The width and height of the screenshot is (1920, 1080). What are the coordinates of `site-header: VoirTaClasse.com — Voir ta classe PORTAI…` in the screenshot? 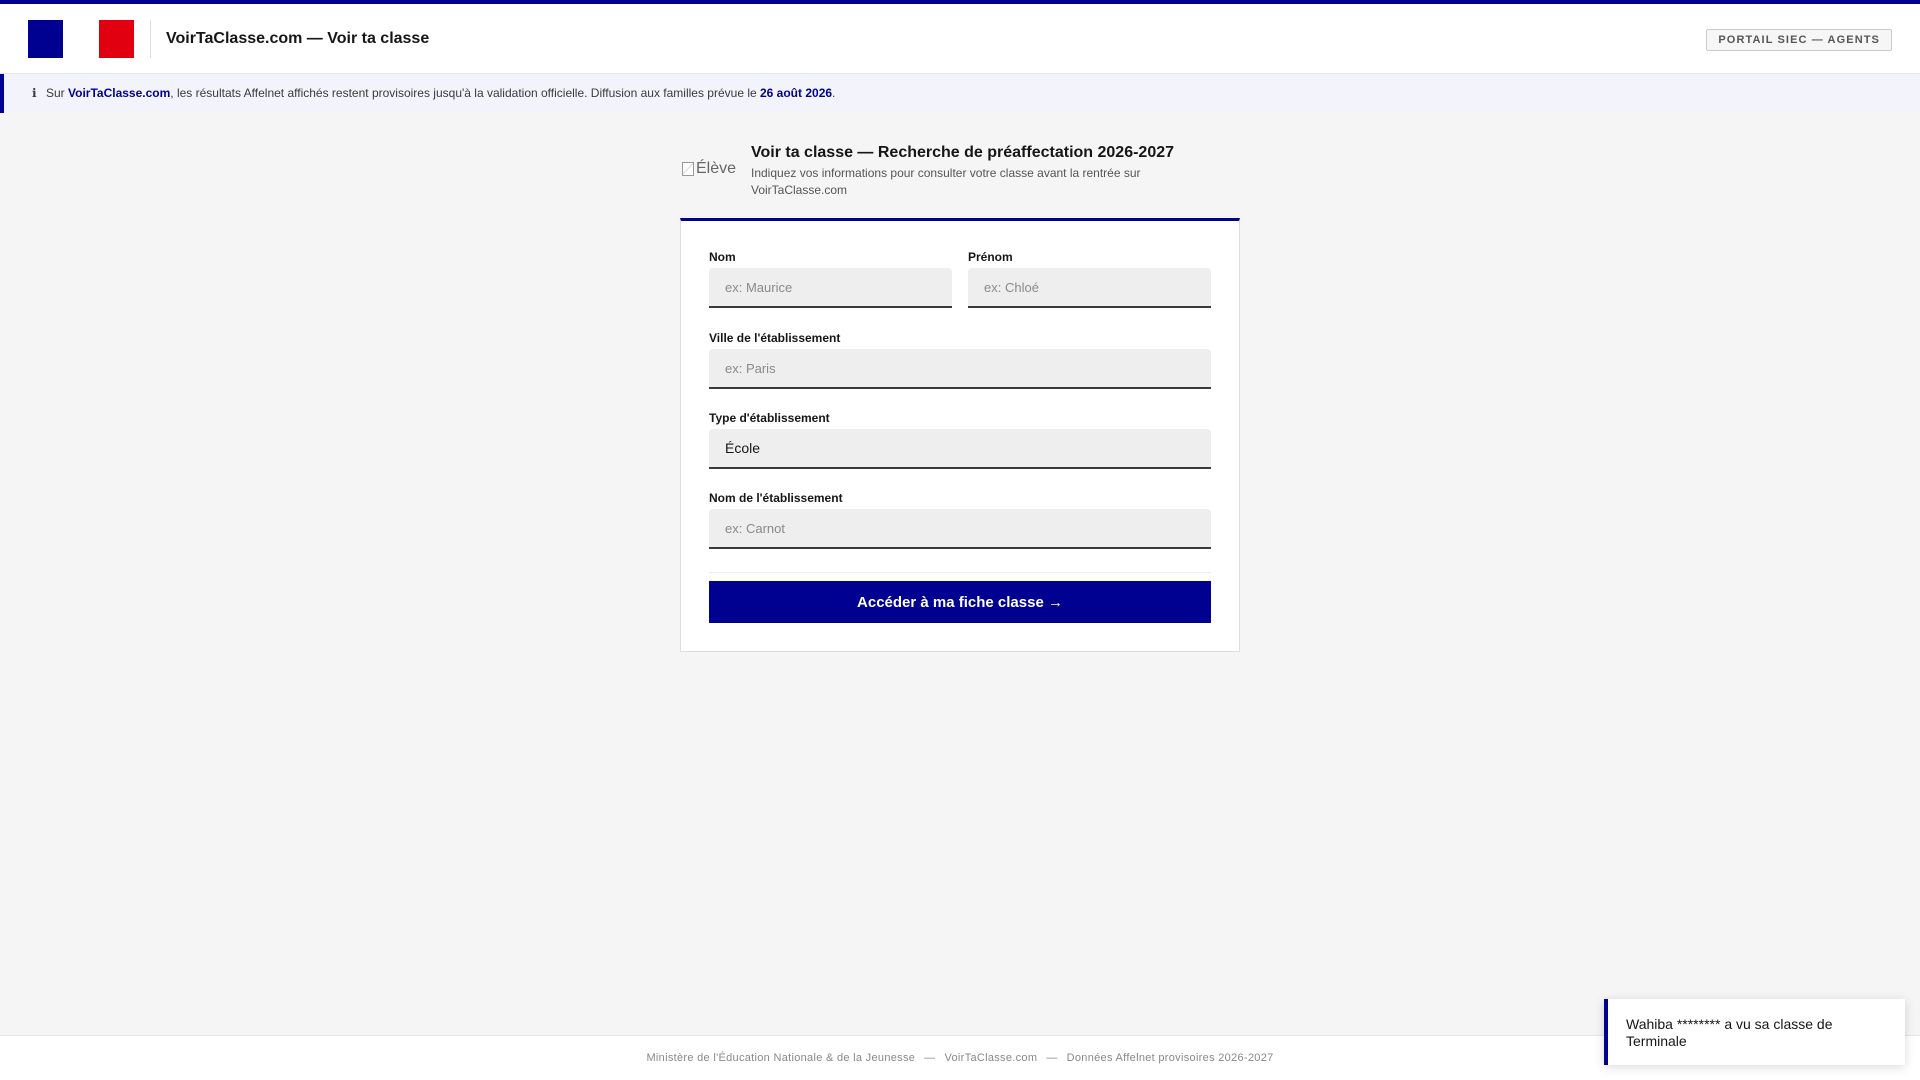 It's located at (960, 39).